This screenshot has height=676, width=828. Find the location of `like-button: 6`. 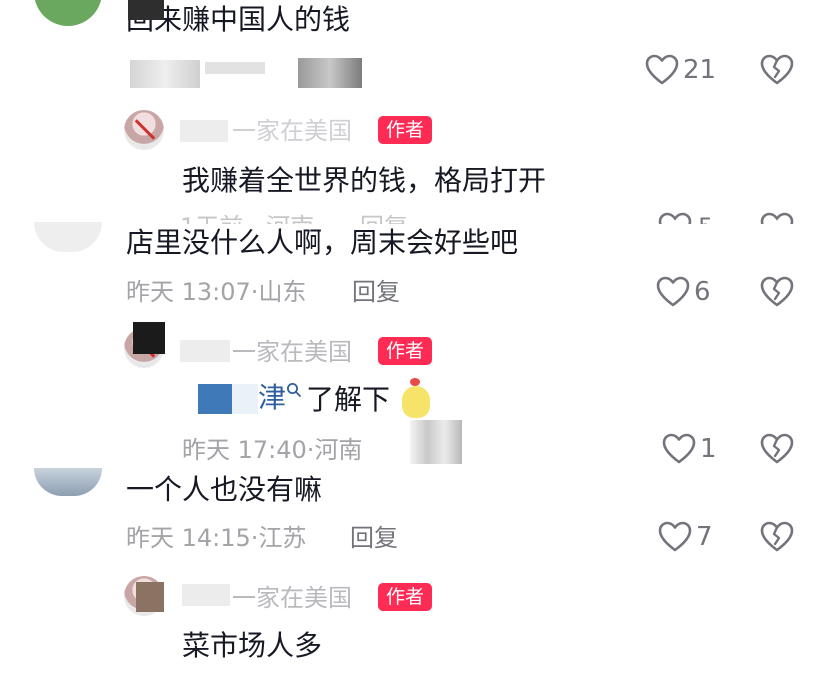

like-button: 6 is located at coordinates (683, 292).